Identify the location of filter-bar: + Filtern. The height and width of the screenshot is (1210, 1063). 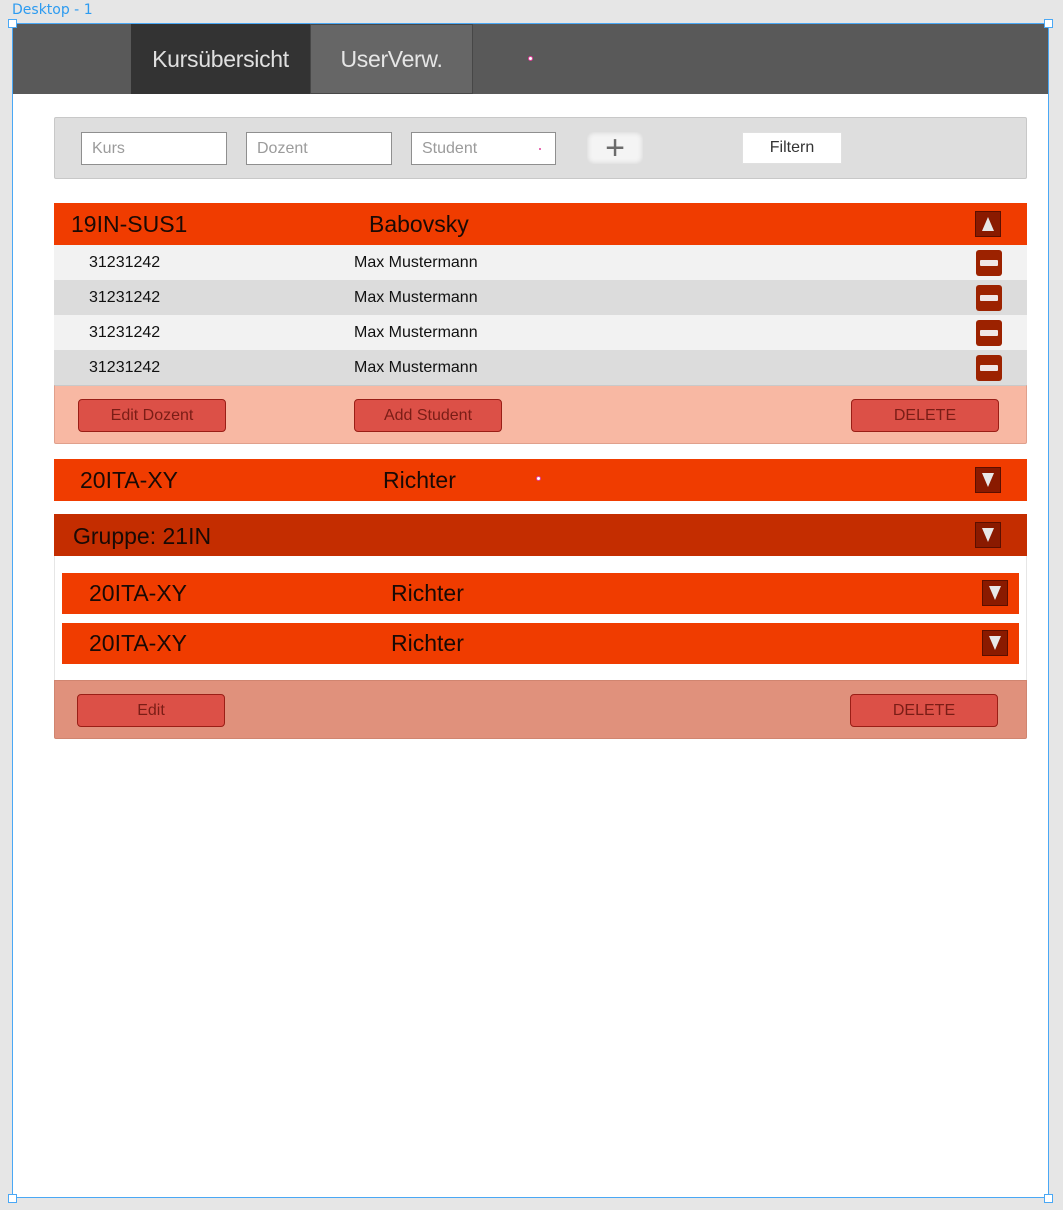
(540, 148).